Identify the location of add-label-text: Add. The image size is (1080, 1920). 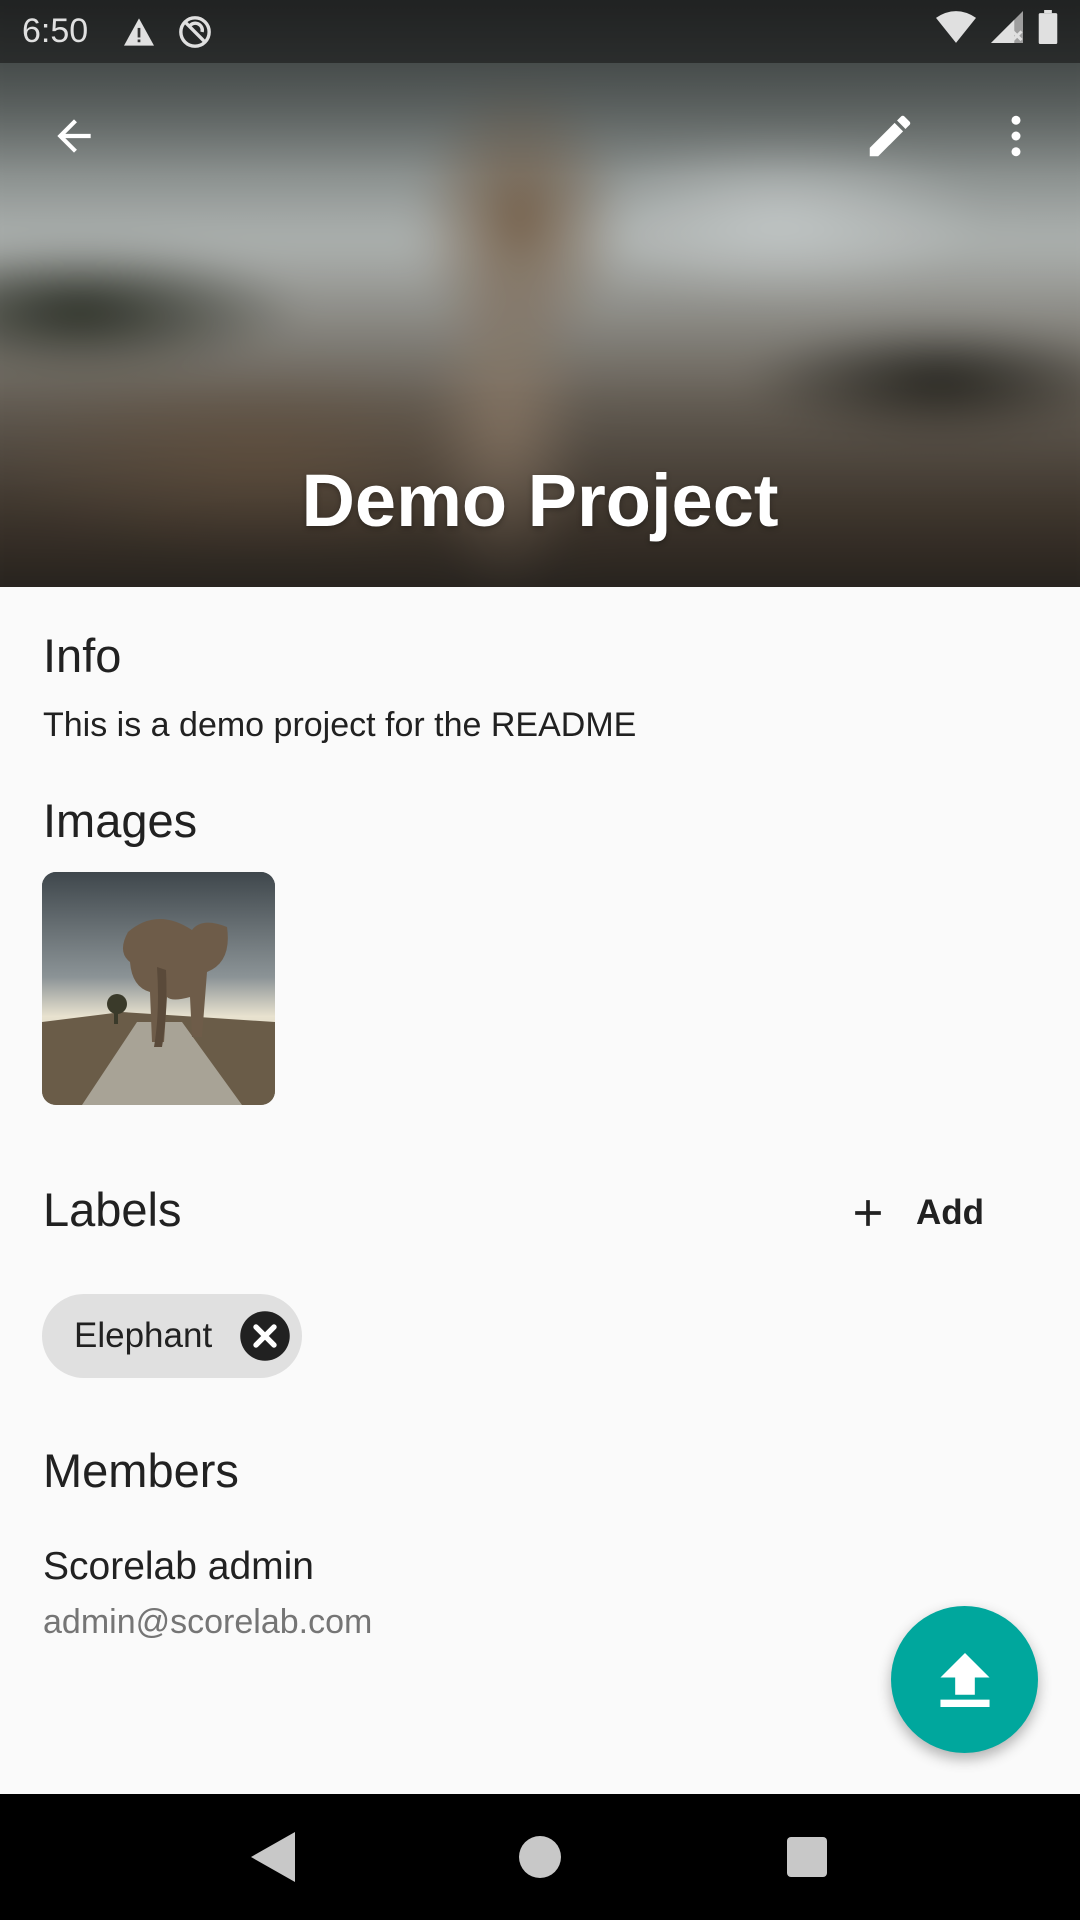
(950, 1212).